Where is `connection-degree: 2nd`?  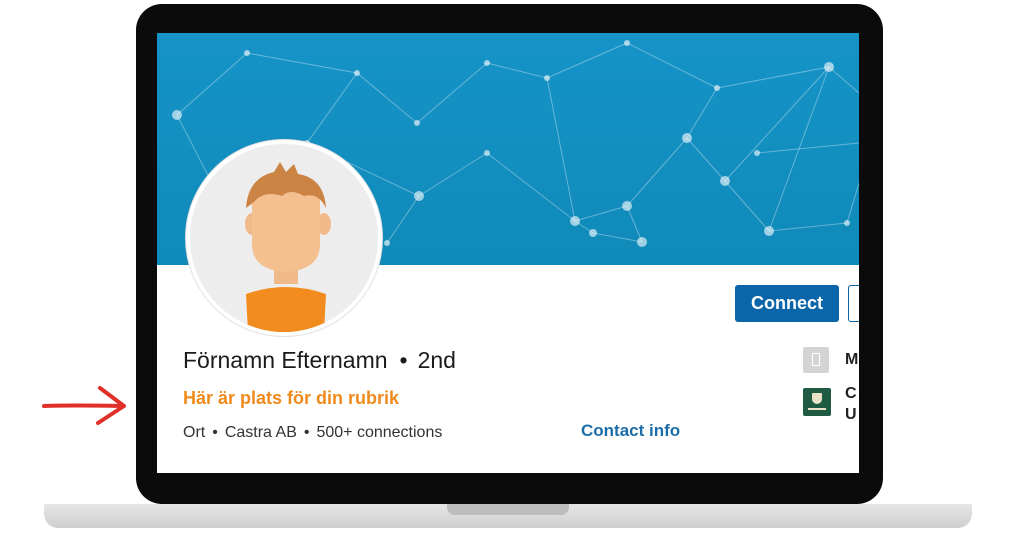 connection-degree: 2nd is located at coordinates (436, 360).